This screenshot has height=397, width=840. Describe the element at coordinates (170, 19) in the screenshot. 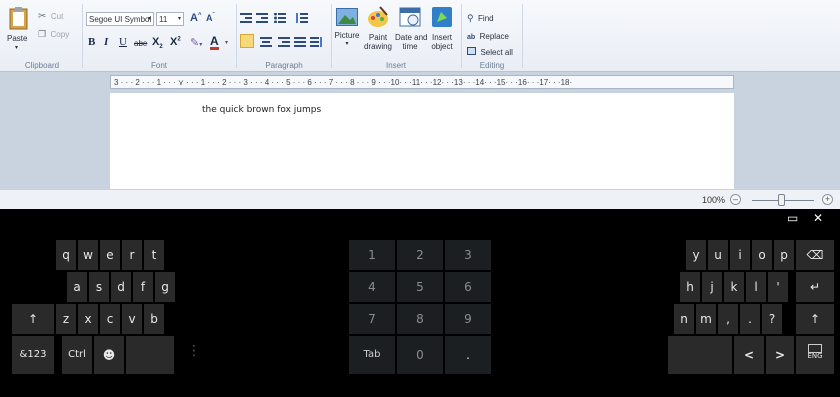

I see `font-size-select: 11 ▾` at that location.